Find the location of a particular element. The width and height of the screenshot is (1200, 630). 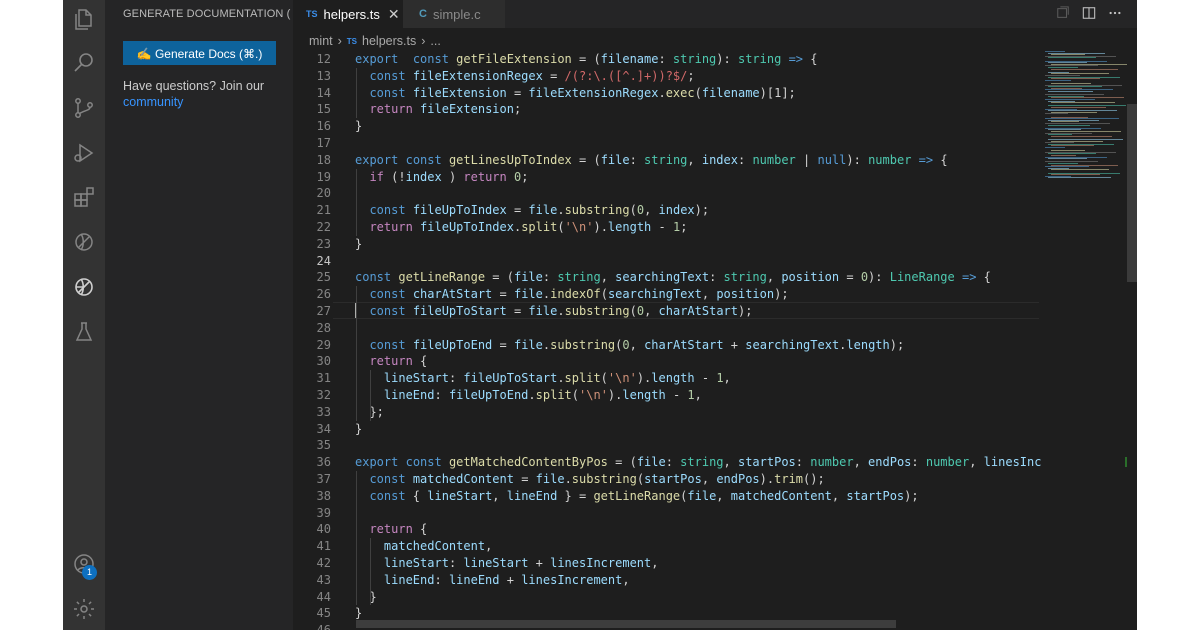

code-line: 24 is located at coordinates (667, 261).